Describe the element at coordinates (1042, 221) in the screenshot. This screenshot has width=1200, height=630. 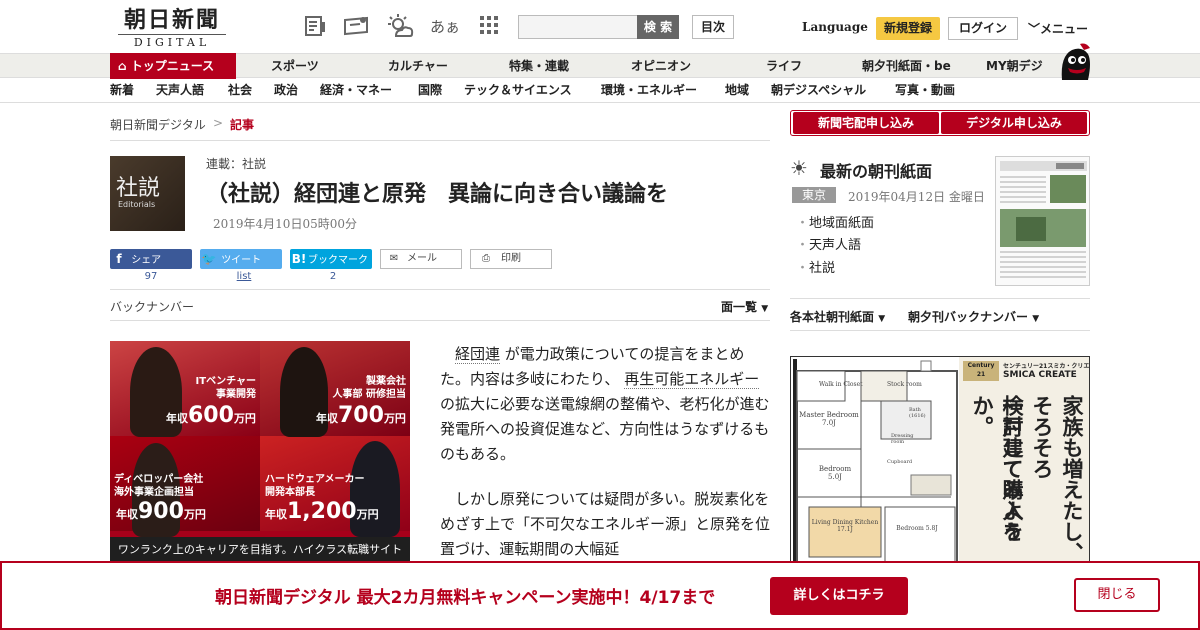
I see `newspaper-thumbnail` at that location.